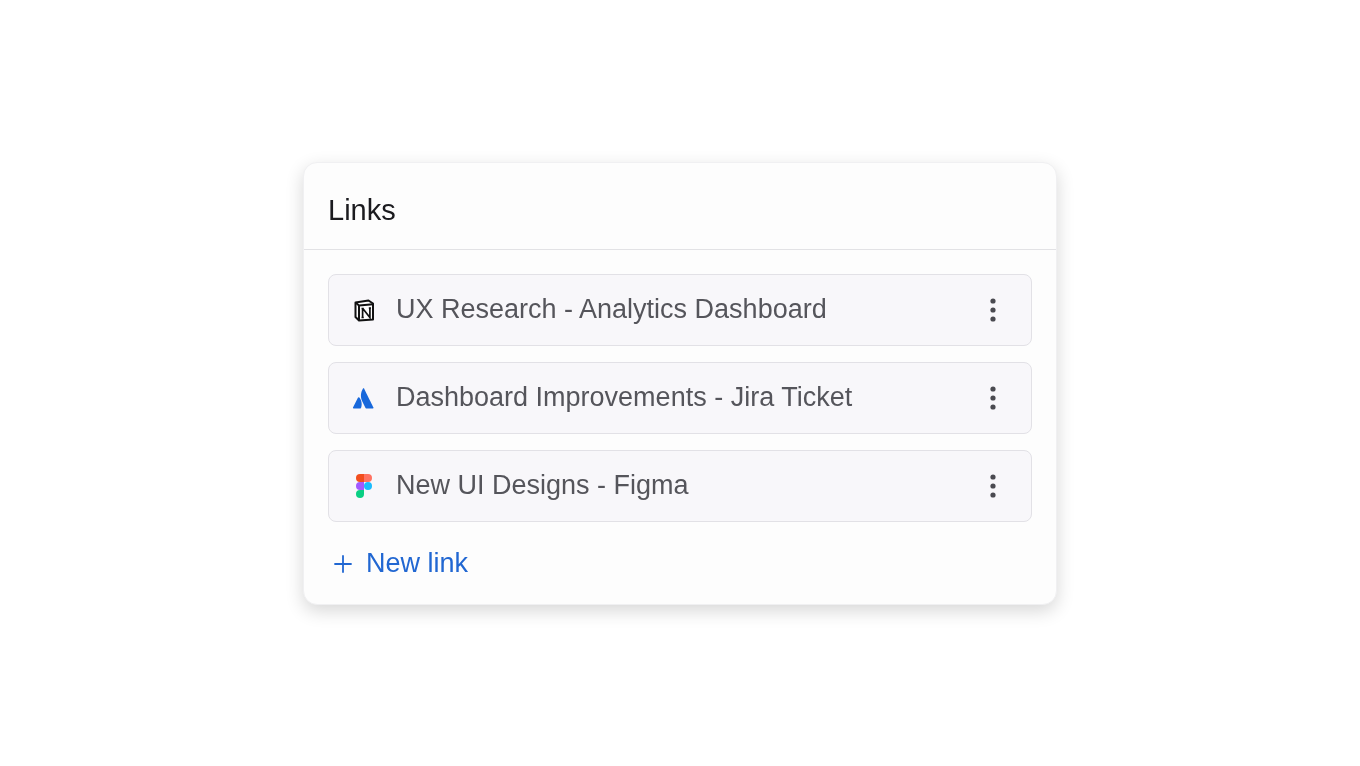  I want to click on link-title: Dashboard Improvements - Jira Ticket, so click(685, 397).